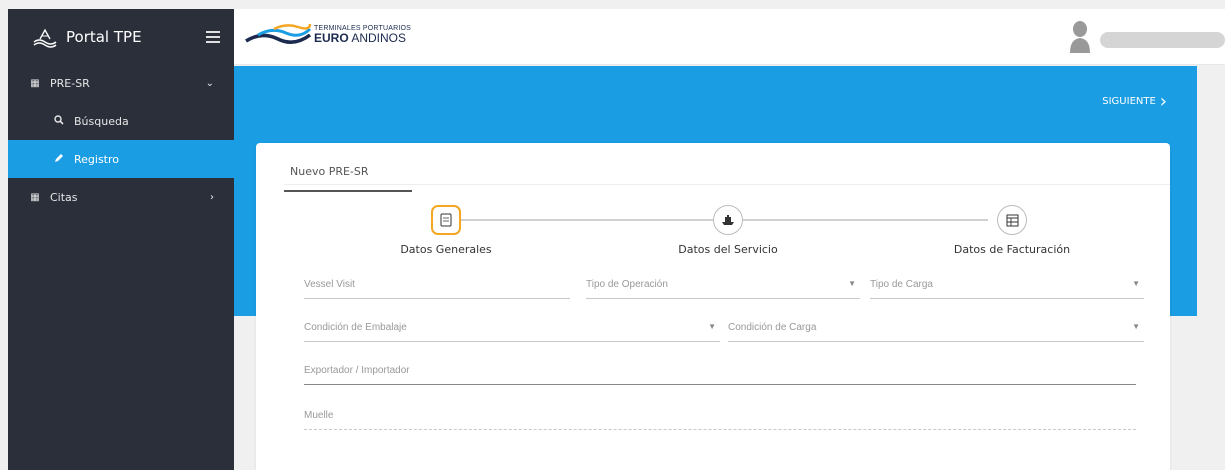 The image size is (1225, 470). What do you see at coordinates (1080, 36) in the screenshot?
I see `avatar` at bounding box center [1080, 36].